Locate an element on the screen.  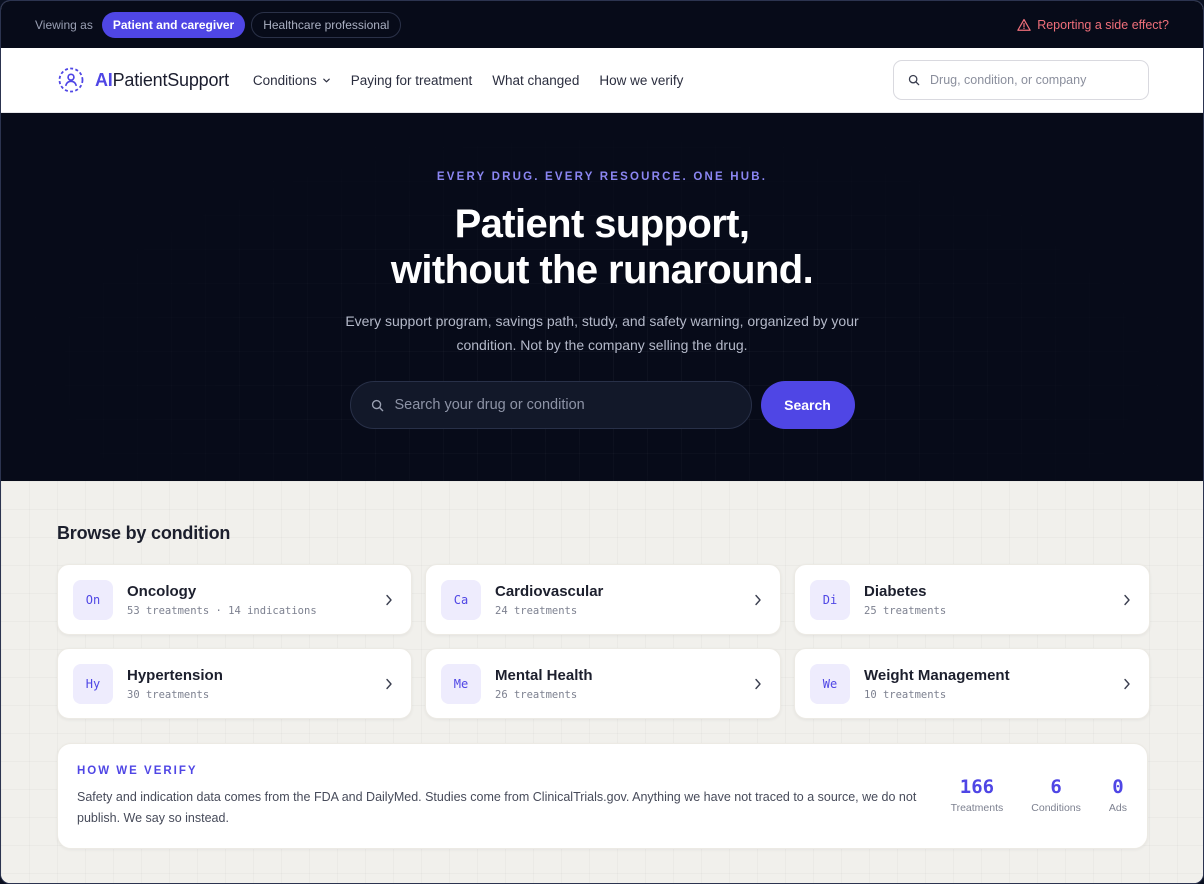
stat-ads: 0 Ads is located at coordinates (1118, 795).